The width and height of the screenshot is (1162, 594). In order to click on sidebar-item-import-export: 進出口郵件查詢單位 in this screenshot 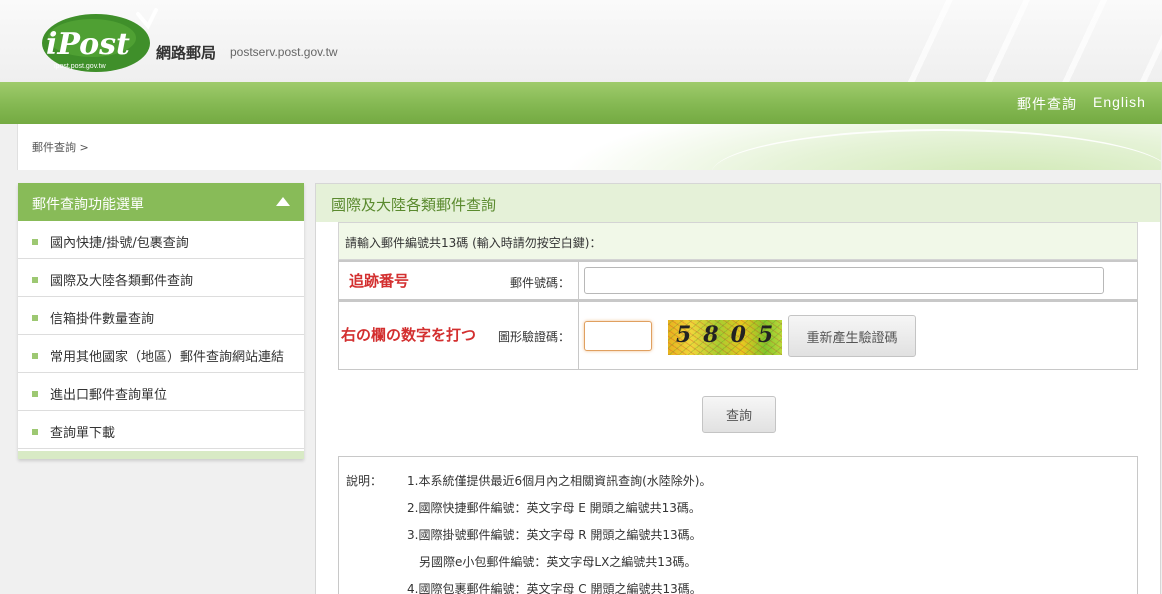, I will do `click(161, 392)`.